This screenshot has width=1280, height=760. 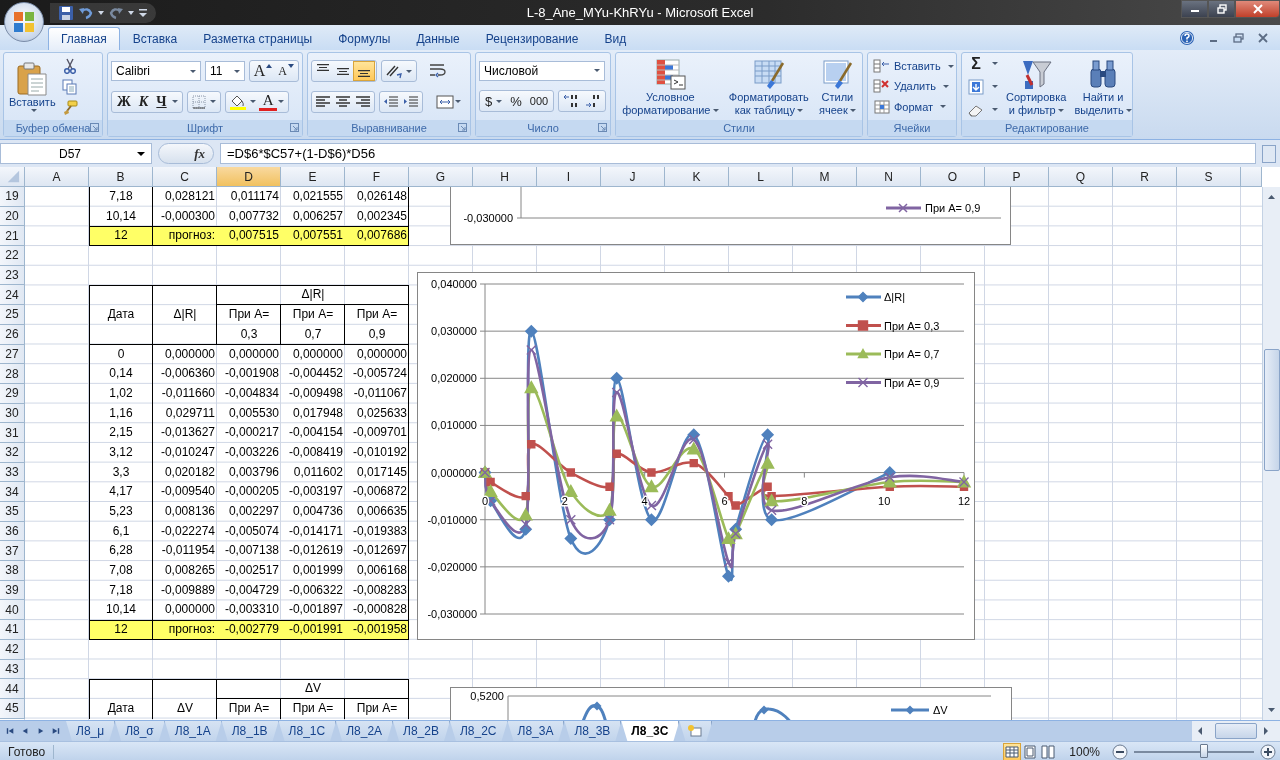 I want to click on table-cell: 6,1, so click(x=121, y=531).